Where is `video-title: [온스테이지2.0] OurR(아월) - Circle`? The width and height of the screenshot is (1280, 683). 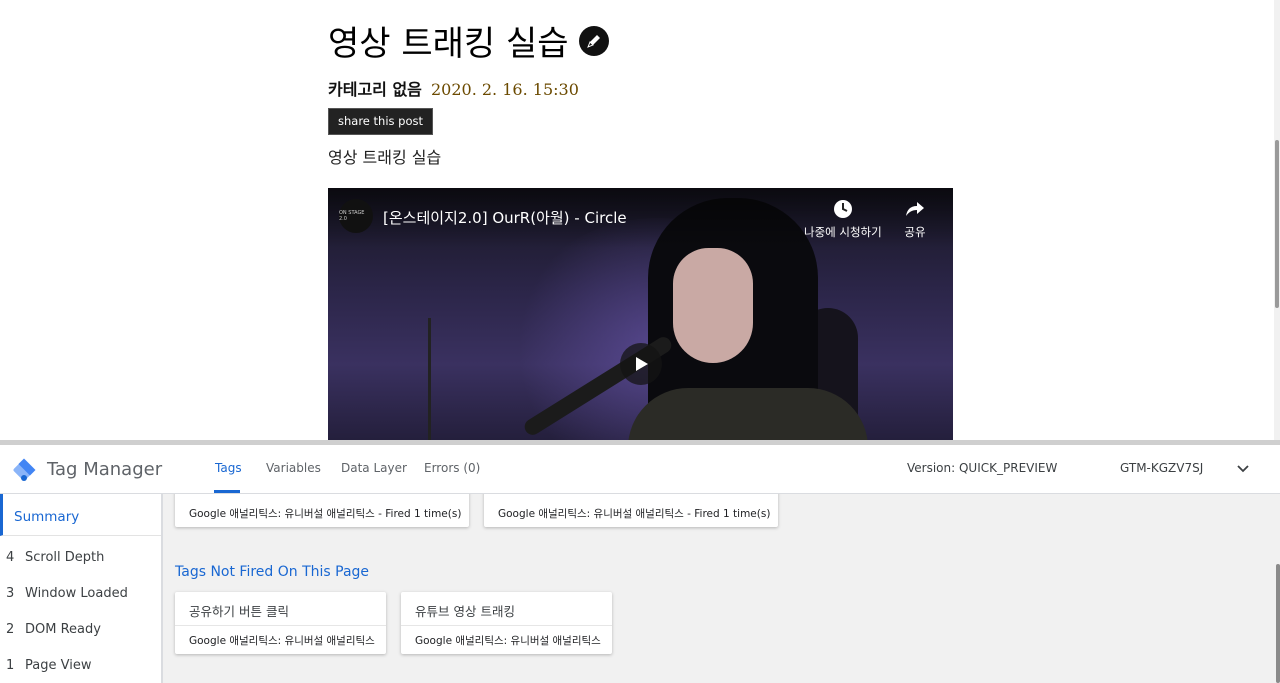 video-title: [온스테이지2.0] OurR(아월) - Circle is located at coordinates (505, 217).